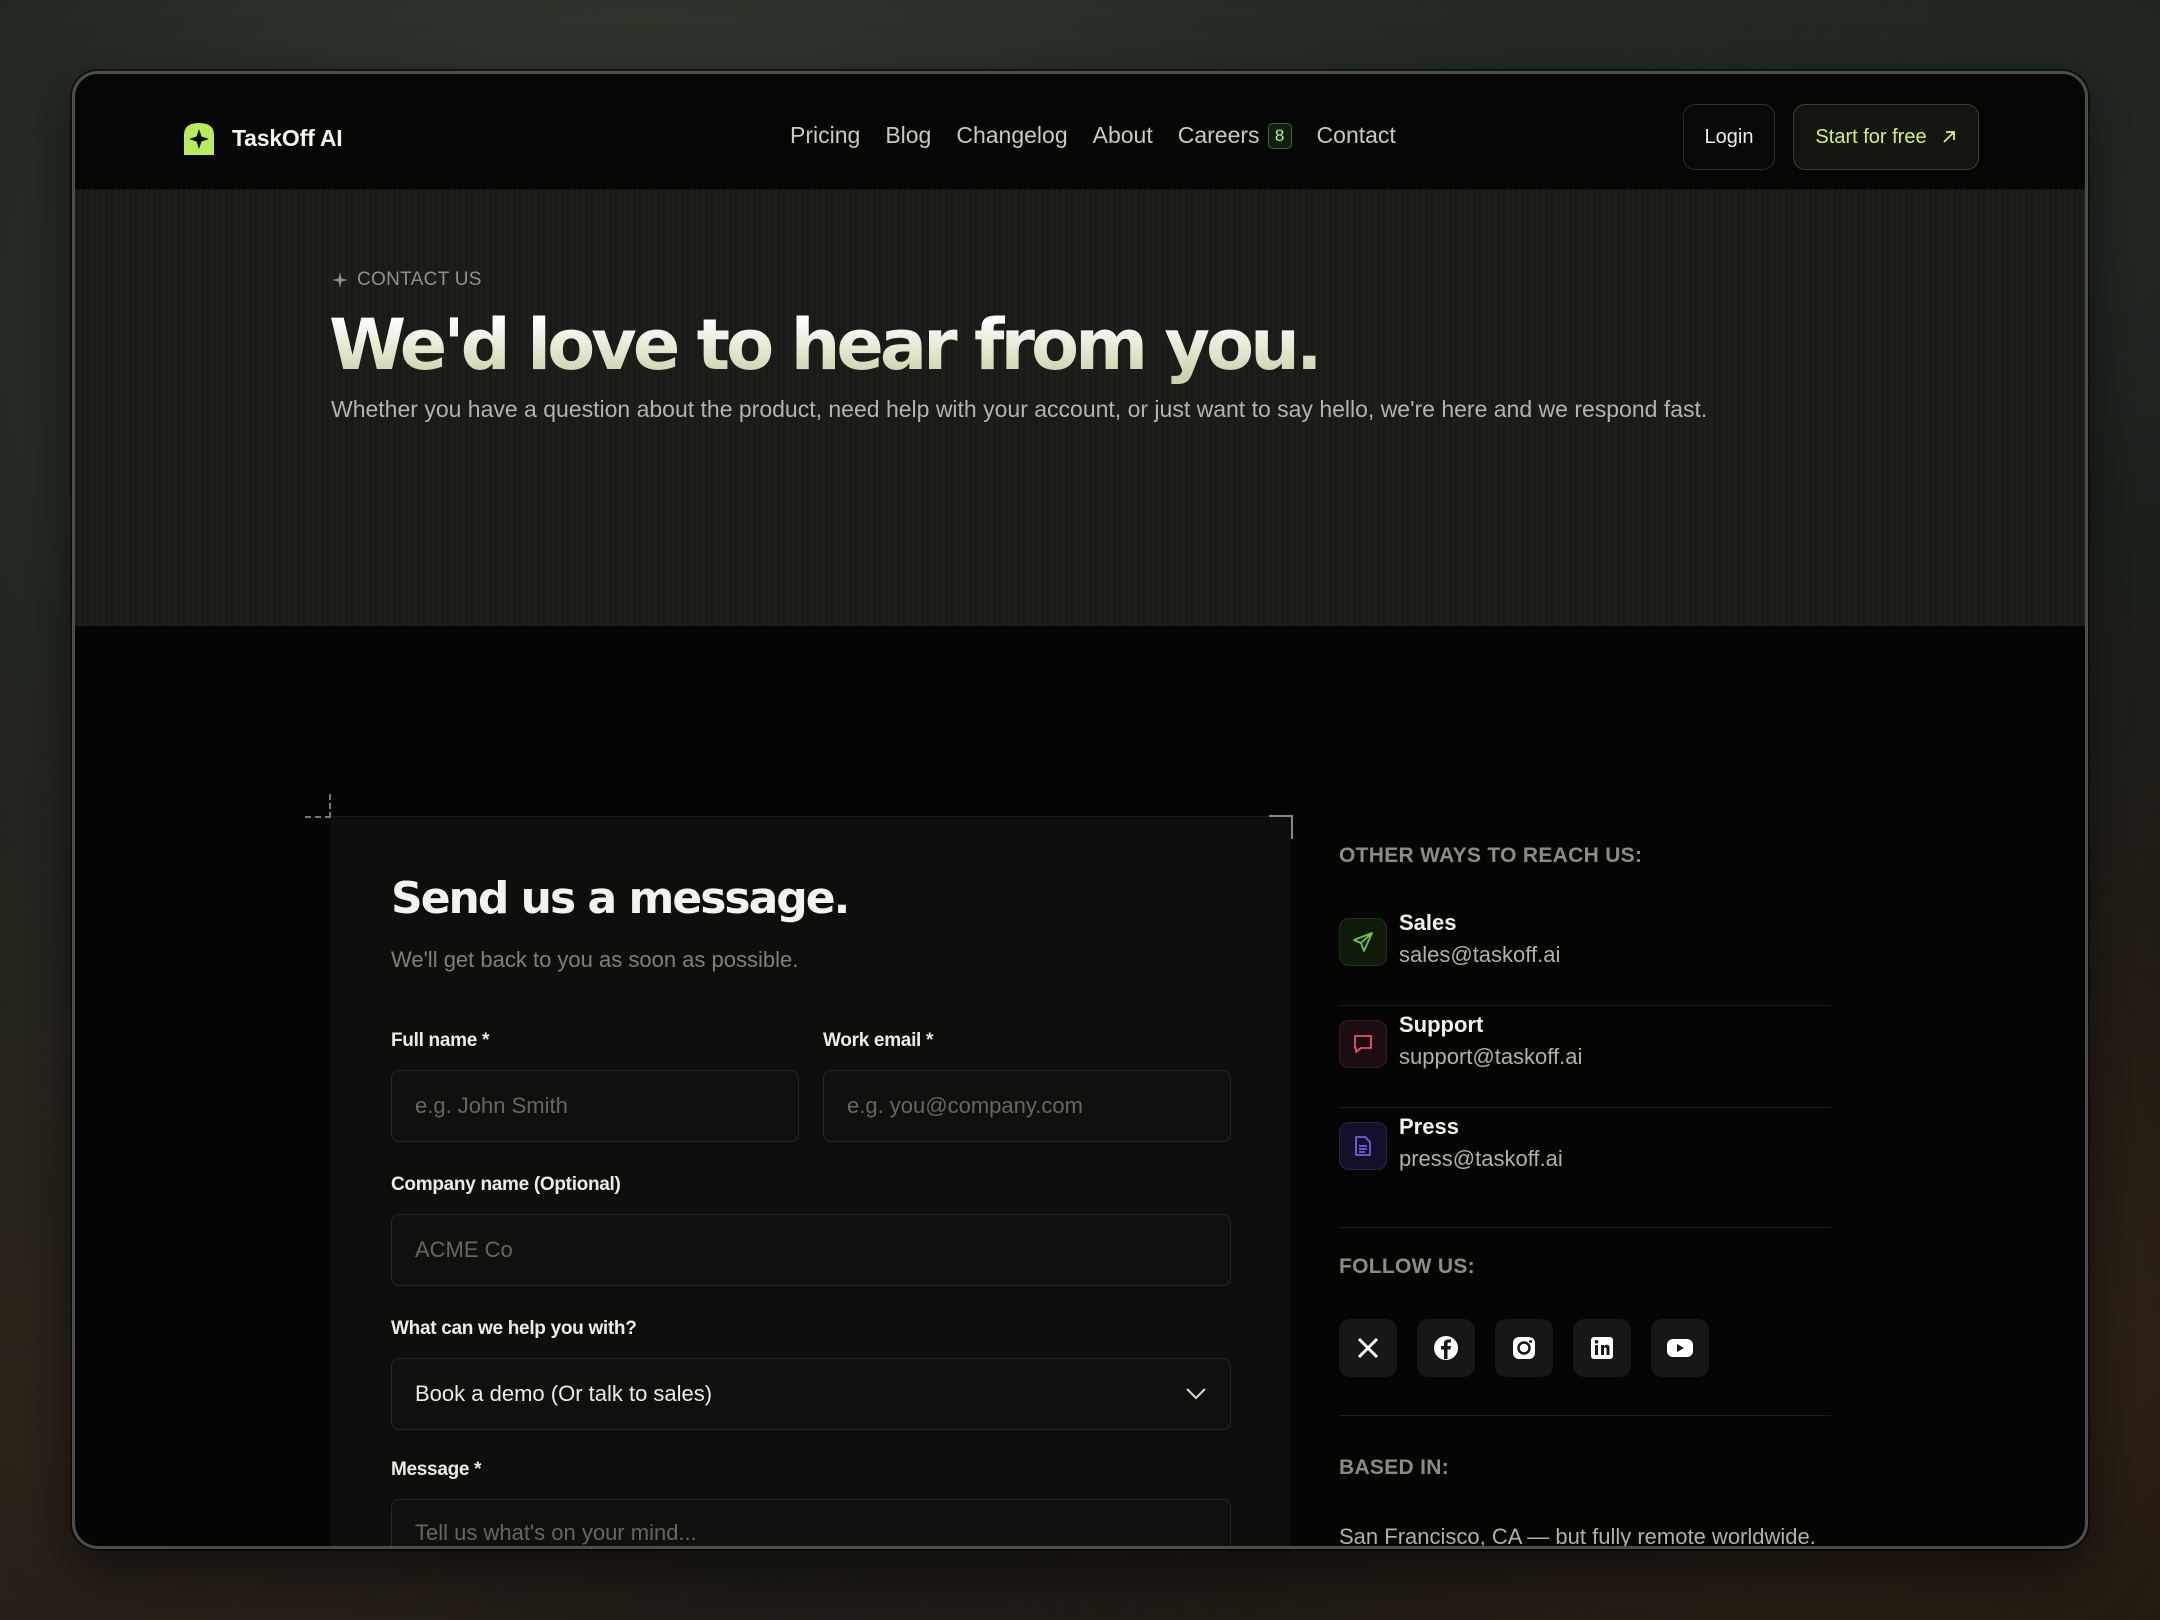 The width and height of the screenshot is (2160, 1620). I want to click on send-icon, so click(1363, 942).